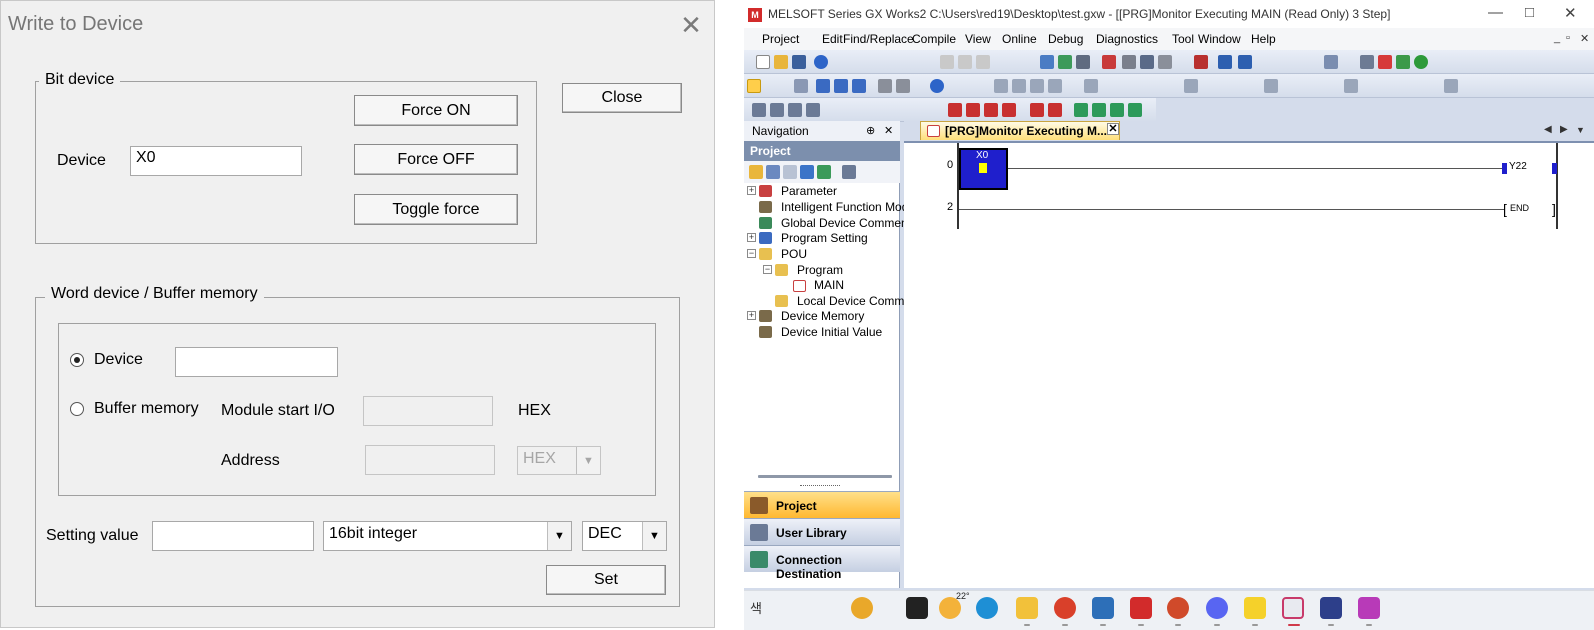 This screenshot has width=1594, height=630. What do you see at coordinates (820, 270) in the screenshot?
I see `tree-program: Program` at bounding box center [820, 270].